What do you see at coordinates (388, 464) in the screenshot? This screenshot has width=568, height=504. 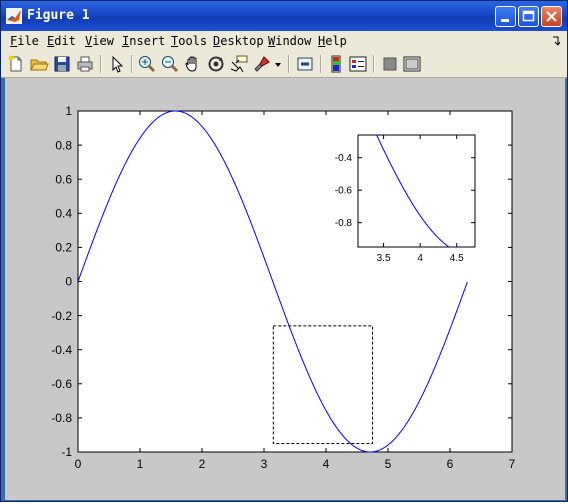 I see `main-x-tick-label: 5` at bounding box center [388, 464].